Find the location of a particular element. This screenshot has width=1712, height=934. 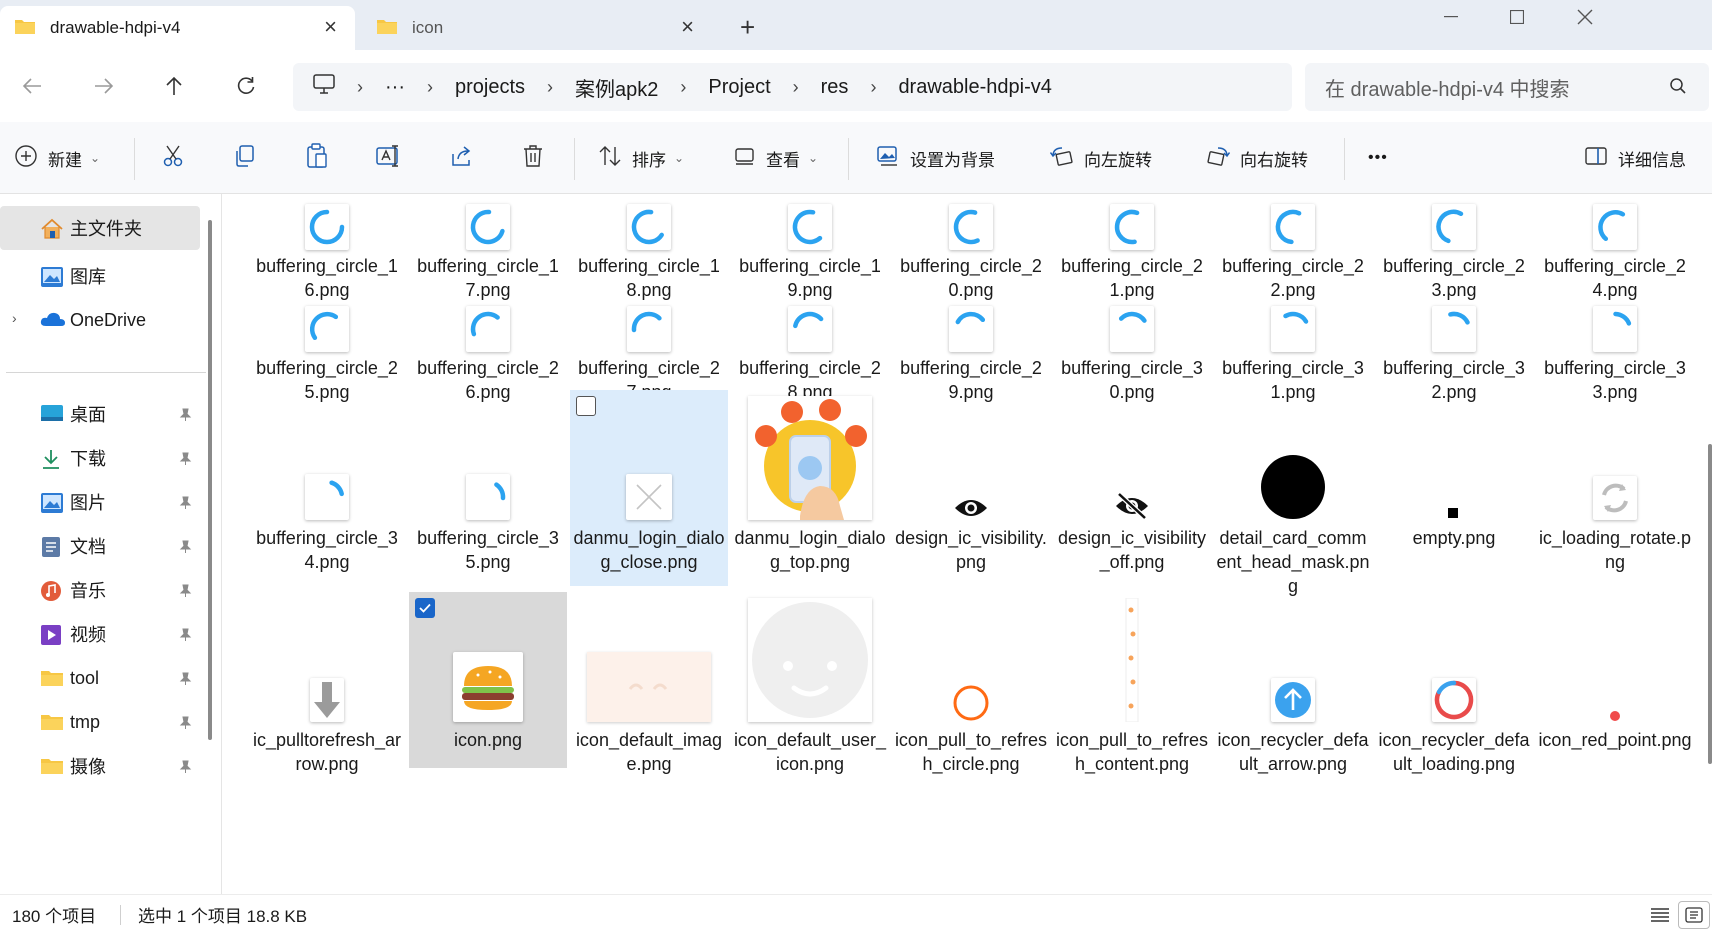

search-icon is located at coordinates (1678, 89).